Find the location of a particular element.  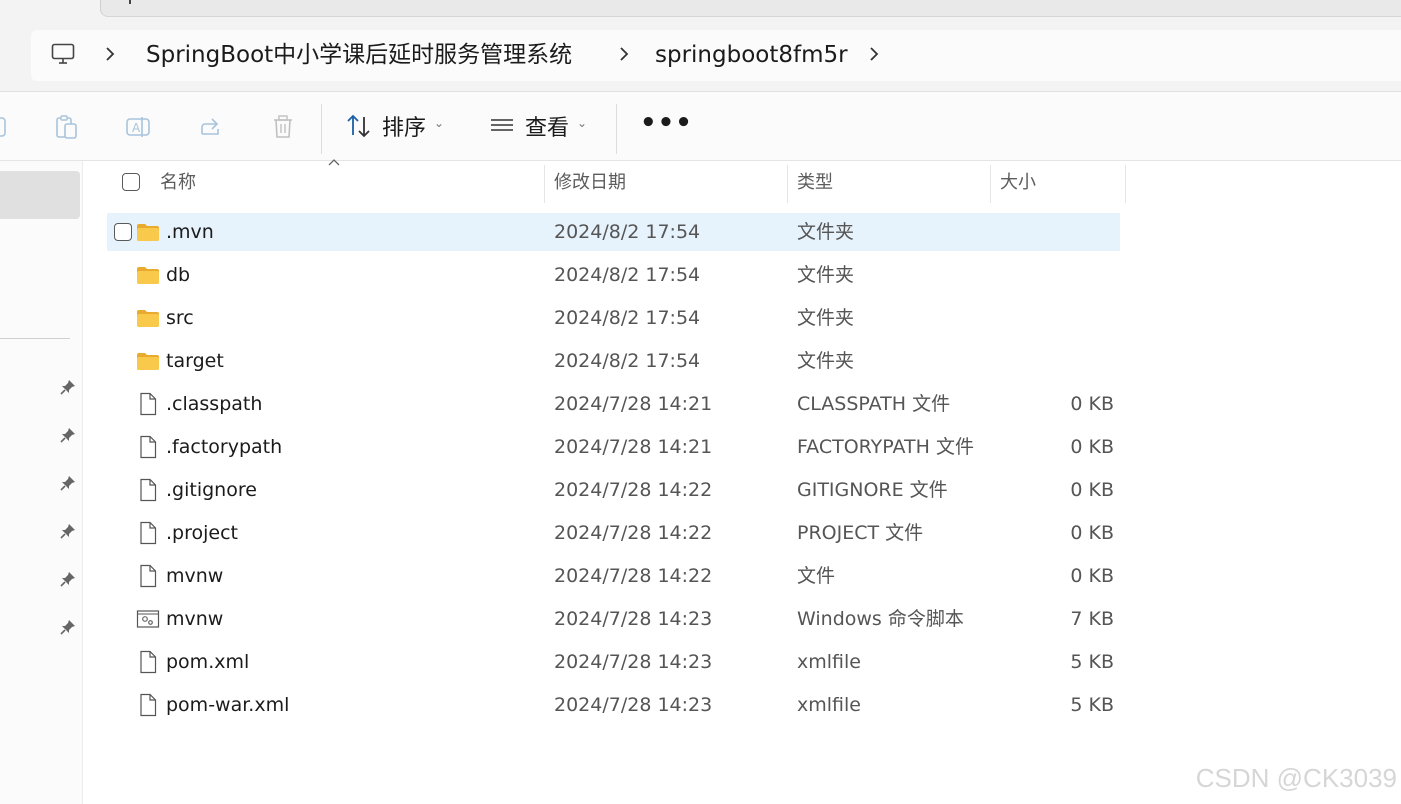

file-row: mvnw 2024/7/28 14:23 Windows 命令脚本 7 KB is located at coordinates (613, 619).